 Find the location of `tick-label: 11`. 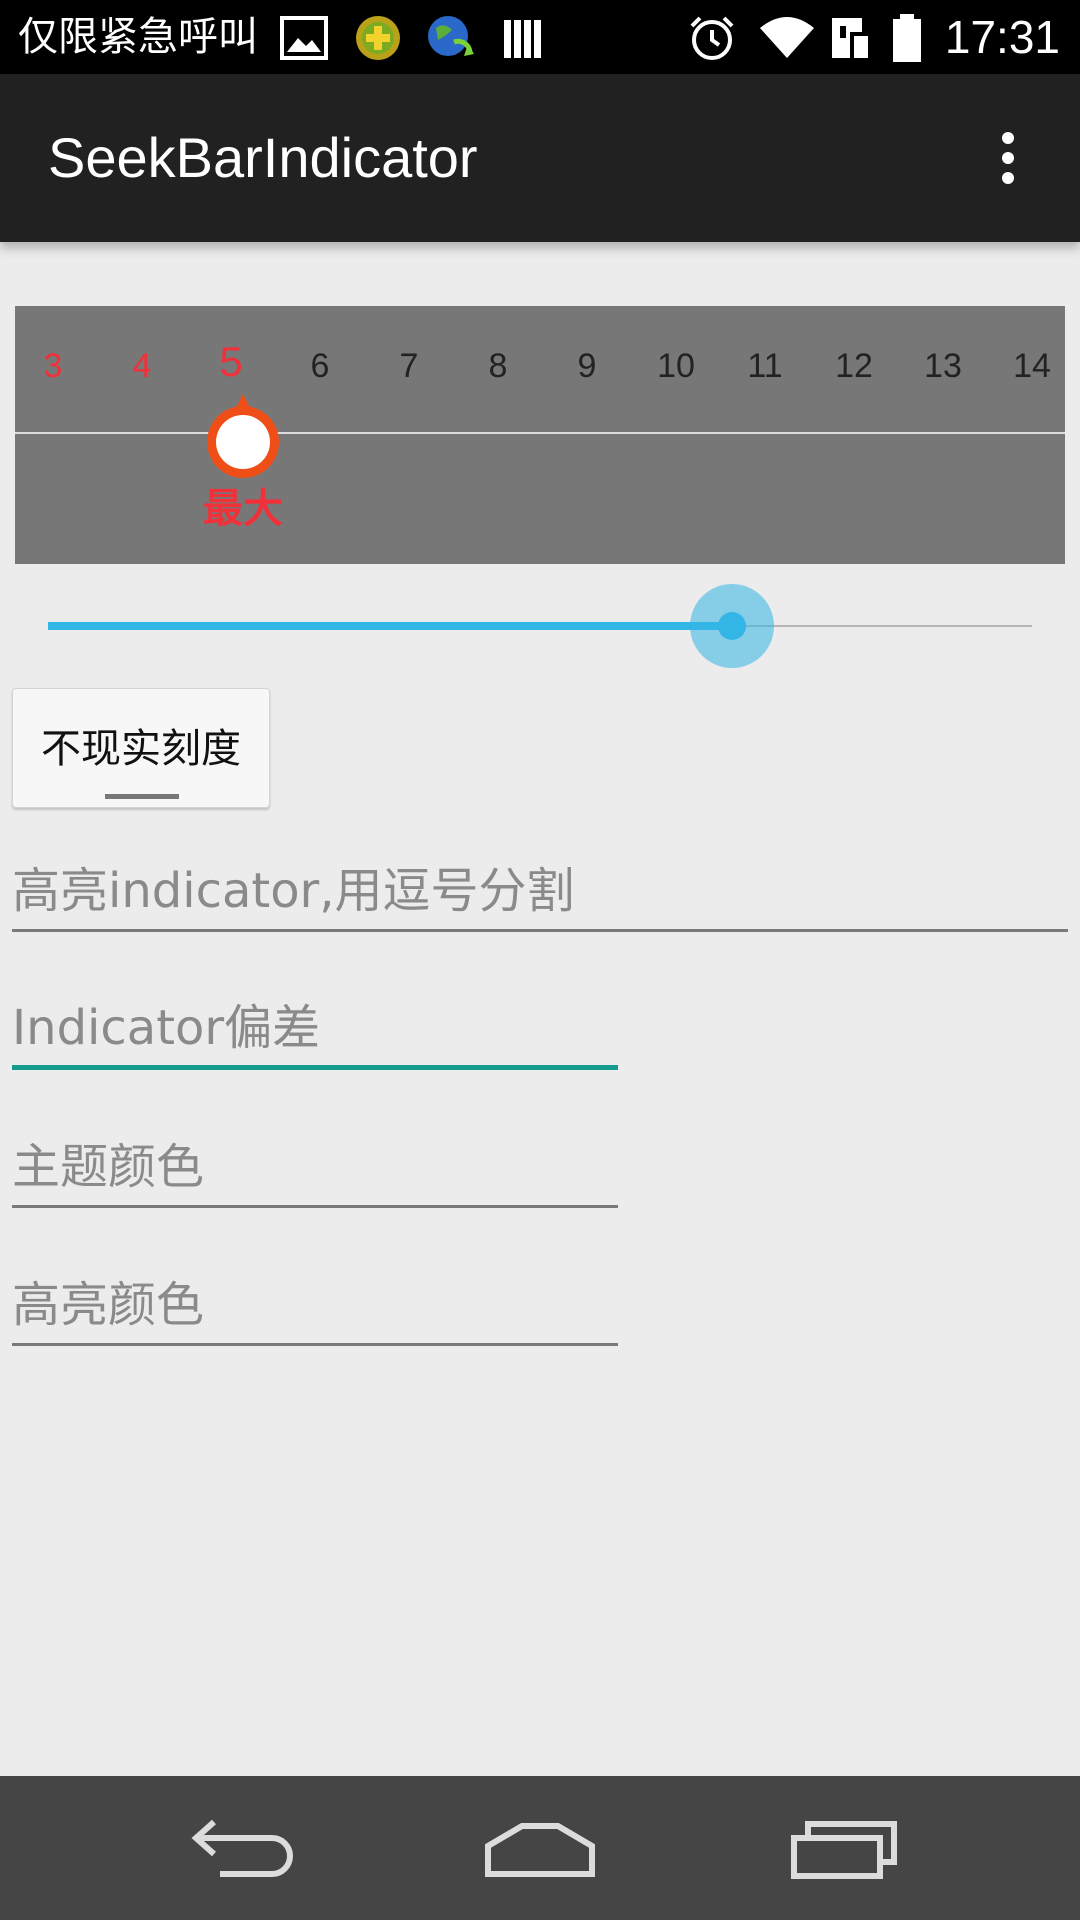

tick-label: 11 is located at coordinates (765, 366).